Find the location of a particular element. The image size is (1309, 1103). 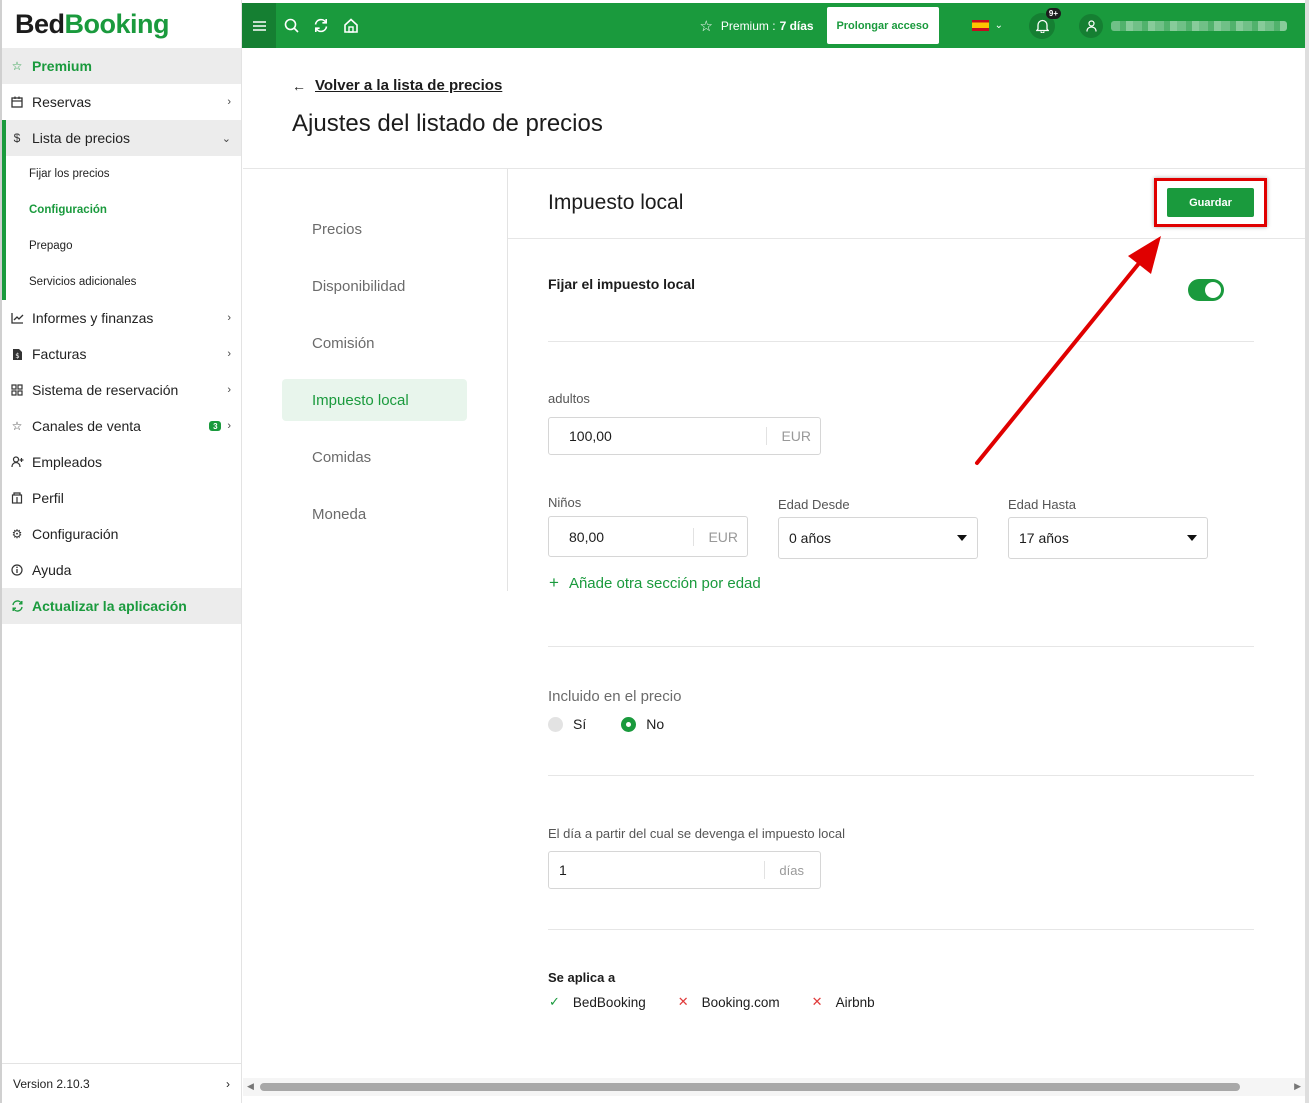

currency-unit: EUR is located at coordinates (793, 436).